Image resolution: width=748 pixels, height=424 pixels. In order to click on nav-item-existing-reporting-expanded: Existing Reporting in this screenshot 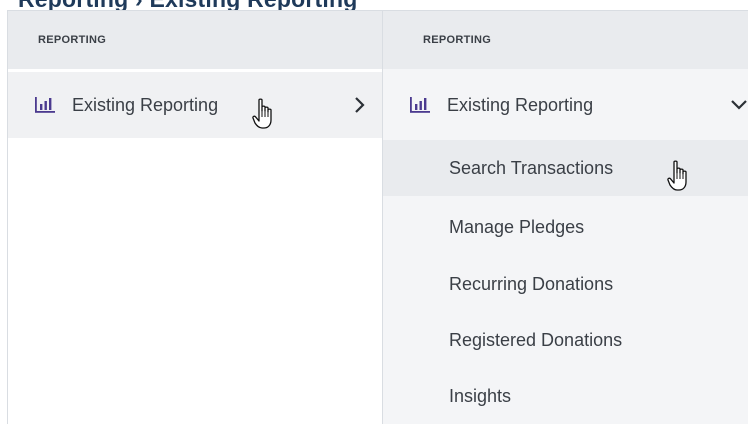, I will do `click(565, 105)`.